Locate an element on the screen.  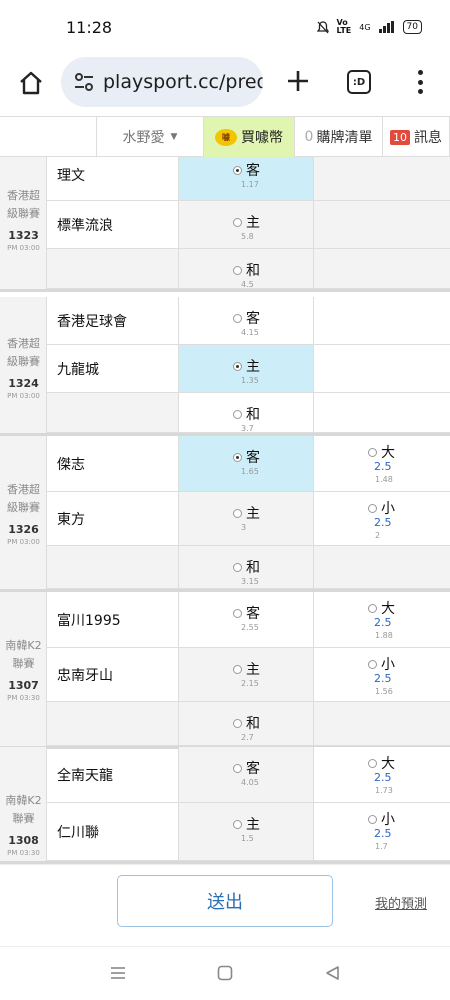
bet-option: 主 1.5 is located at coordinates (246, 832).